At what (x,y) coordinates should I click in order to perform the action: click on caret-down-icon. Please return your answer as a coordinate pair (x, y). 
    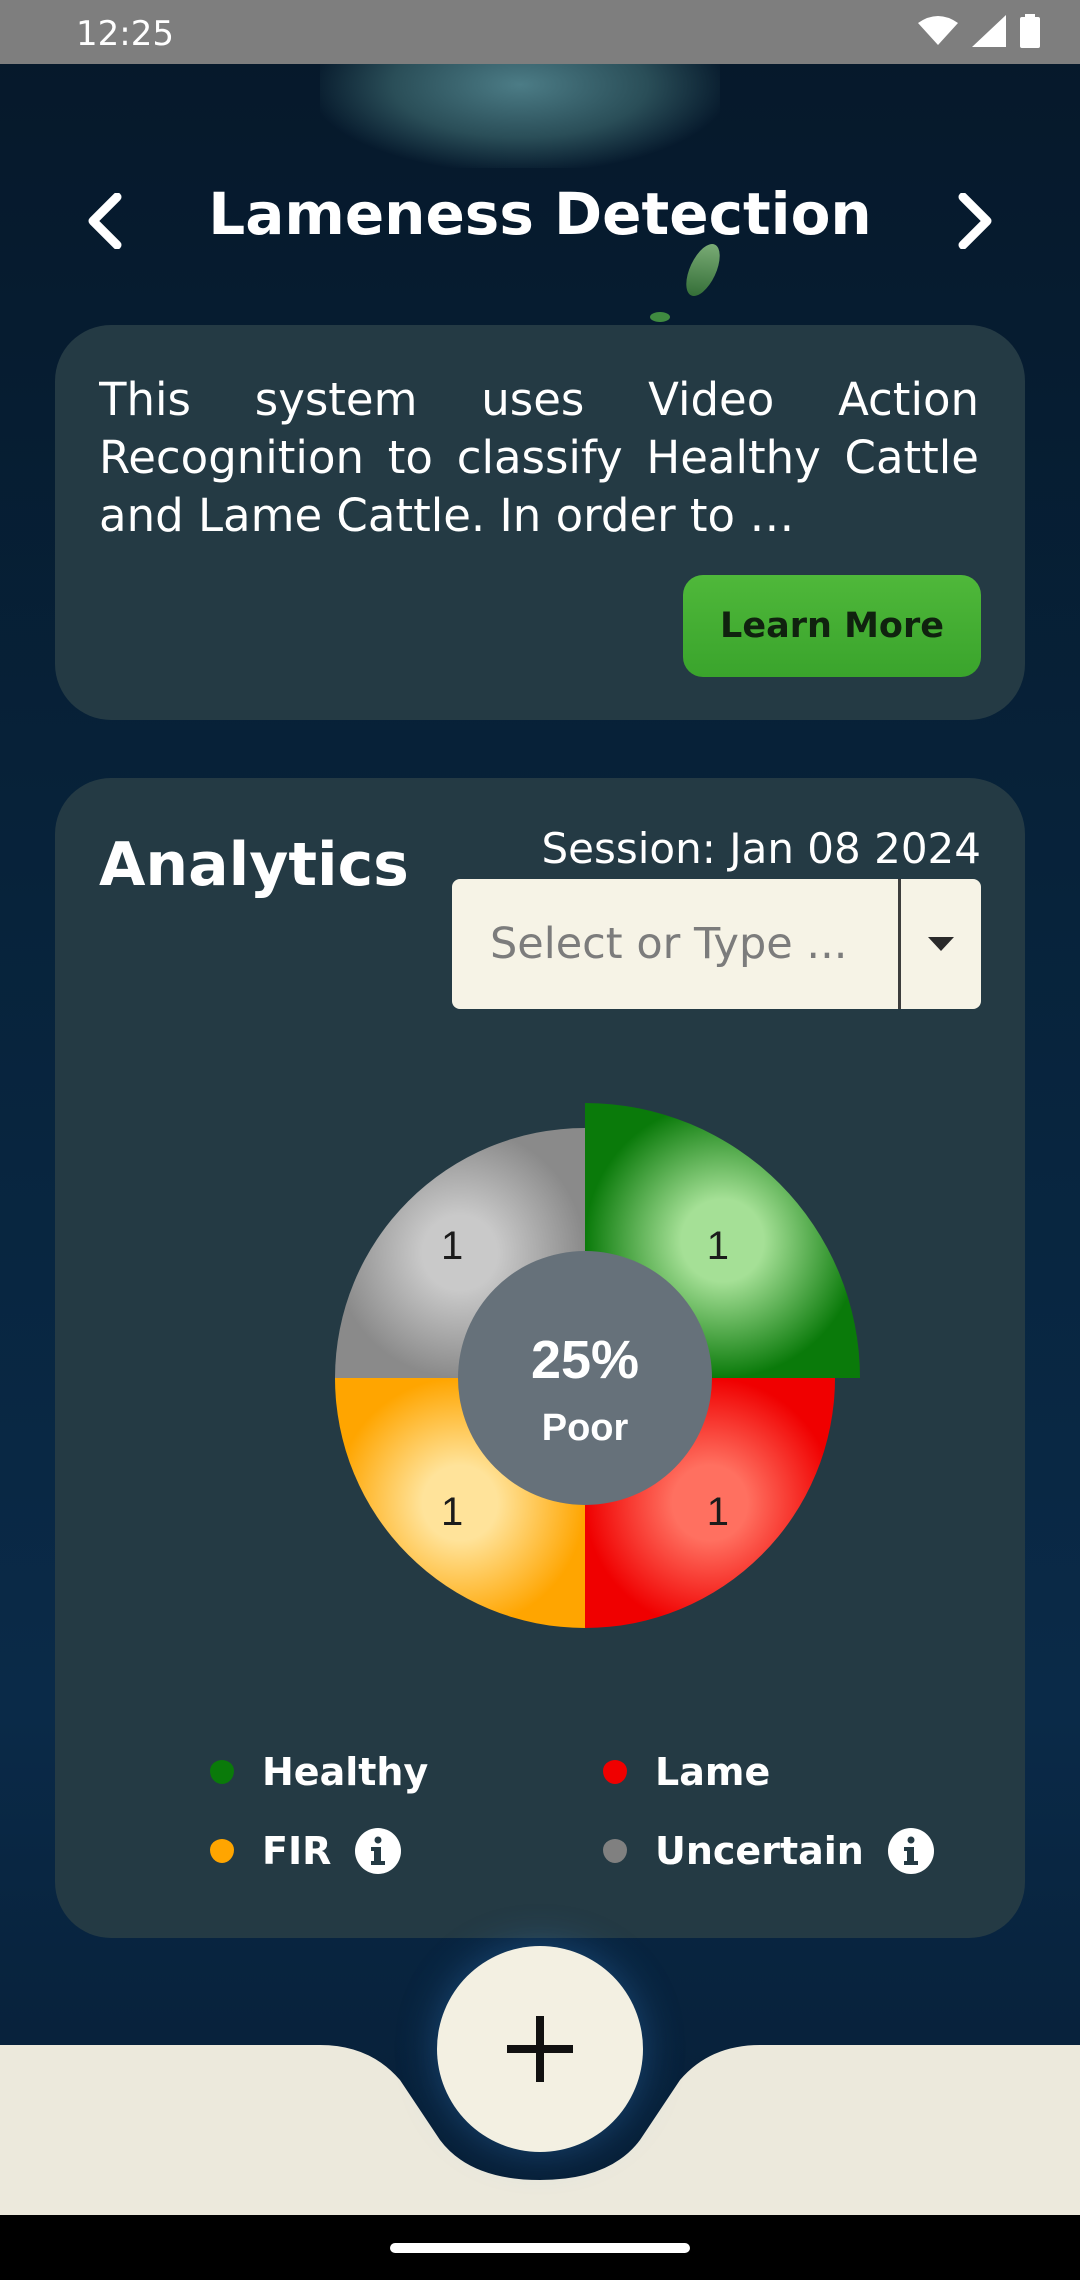
    Looking at the image, I should click on (941, 944).